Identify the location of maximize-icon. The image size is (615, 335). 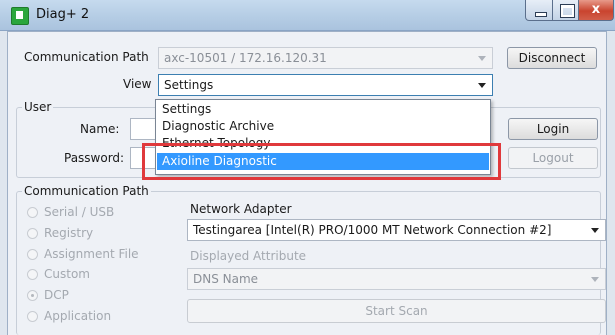
(567, 11).